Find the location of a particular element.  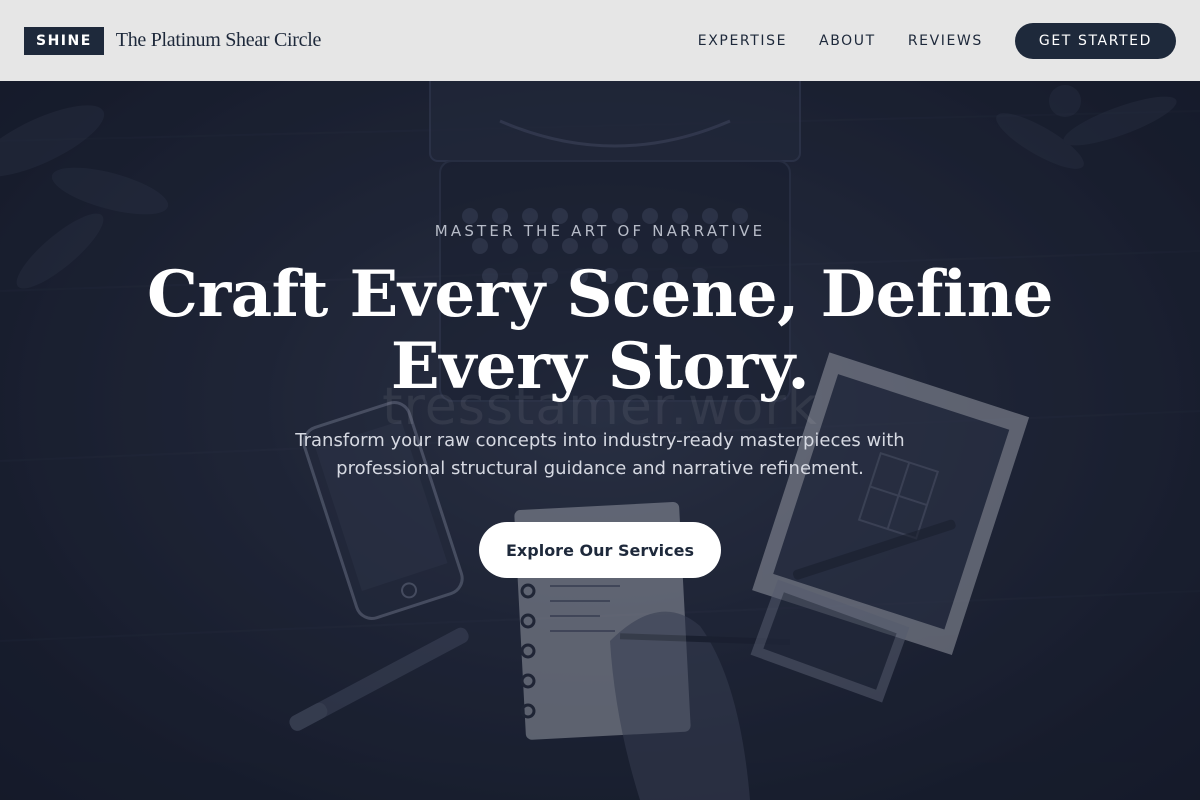

brand-name: The Platinum Shear Circle is located at coordinates (219, 40).